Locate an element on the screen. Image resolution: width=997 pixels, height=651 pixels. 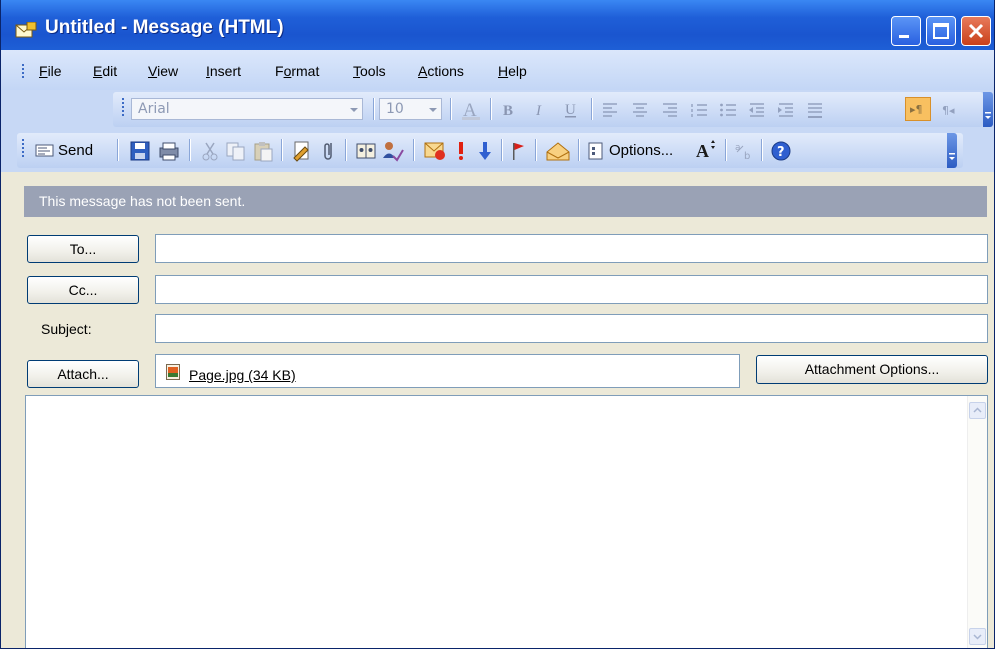
menu-help: Help is located at coordinates (512, 71).